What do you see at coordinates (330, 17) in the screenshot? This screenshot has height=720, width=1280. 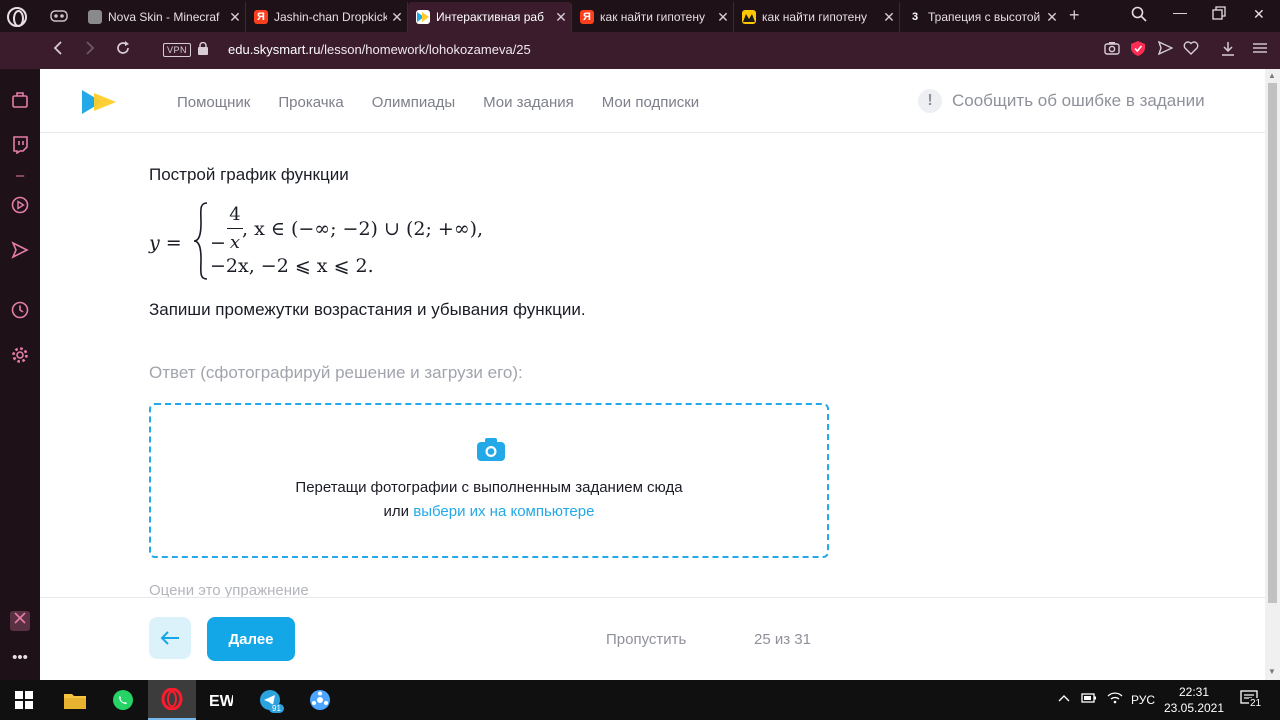 I see `tab-label: Jashin-chan Dropkick` at bounding box center [330, 17].